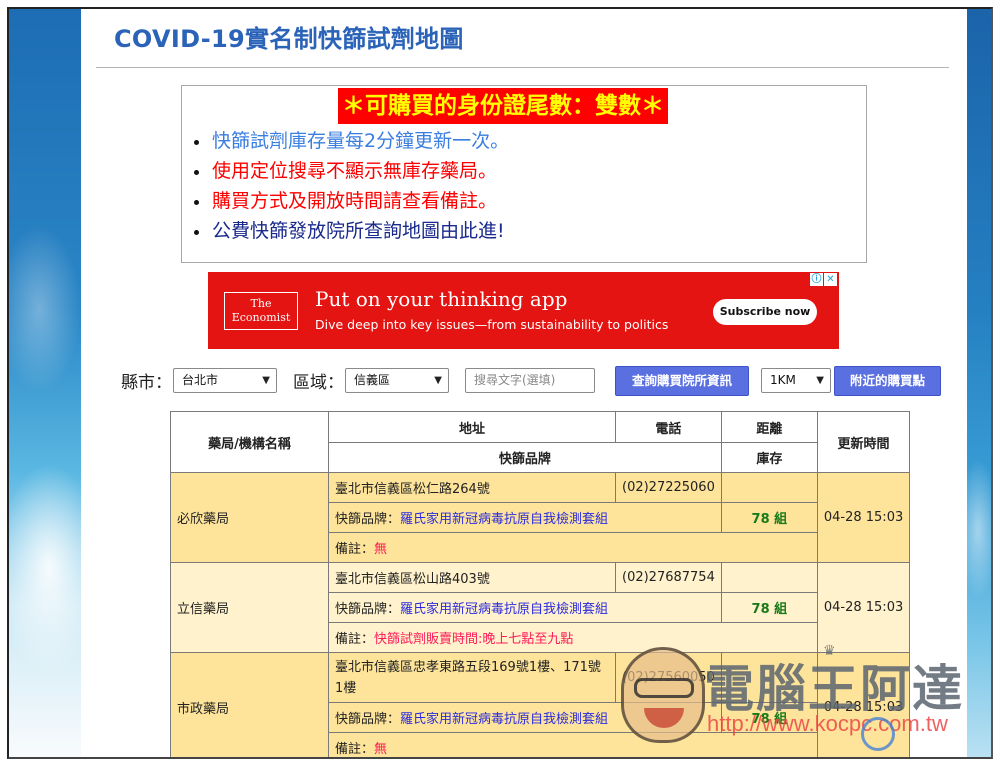 The image size is (1000, 767). I want to click on header-distance: 距離, so click(769, 427).